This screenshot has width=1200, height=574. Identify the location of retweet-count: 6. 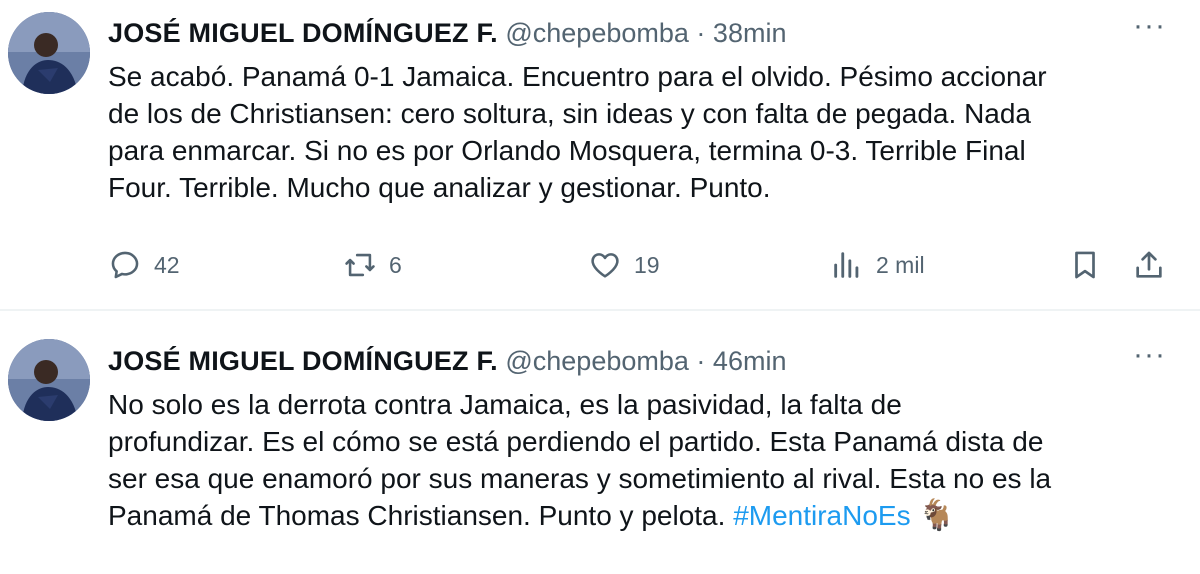
(395, 264).